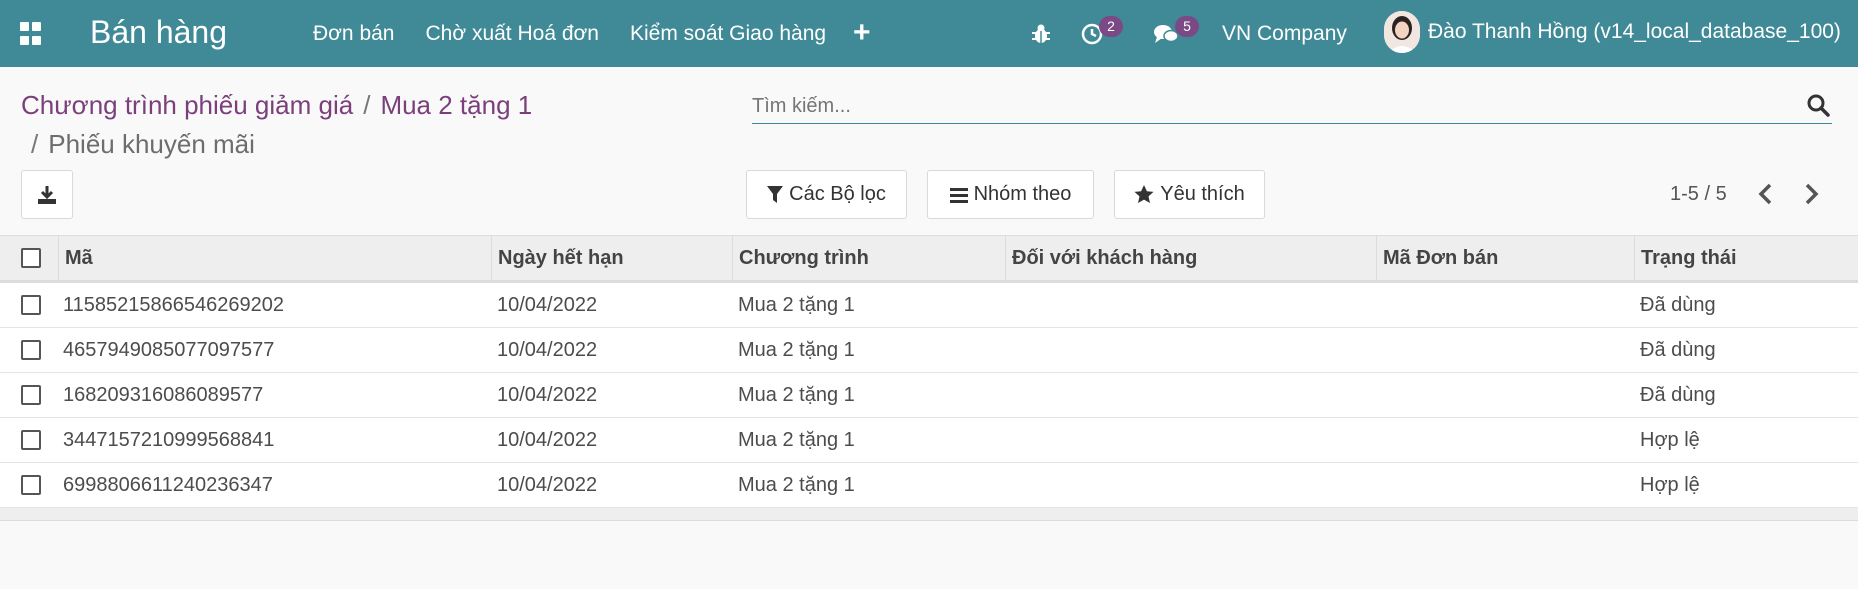 This screenshot has width=1858, height=589. I want to click on favorites-button: Yêu thích, so click(1189, 194).